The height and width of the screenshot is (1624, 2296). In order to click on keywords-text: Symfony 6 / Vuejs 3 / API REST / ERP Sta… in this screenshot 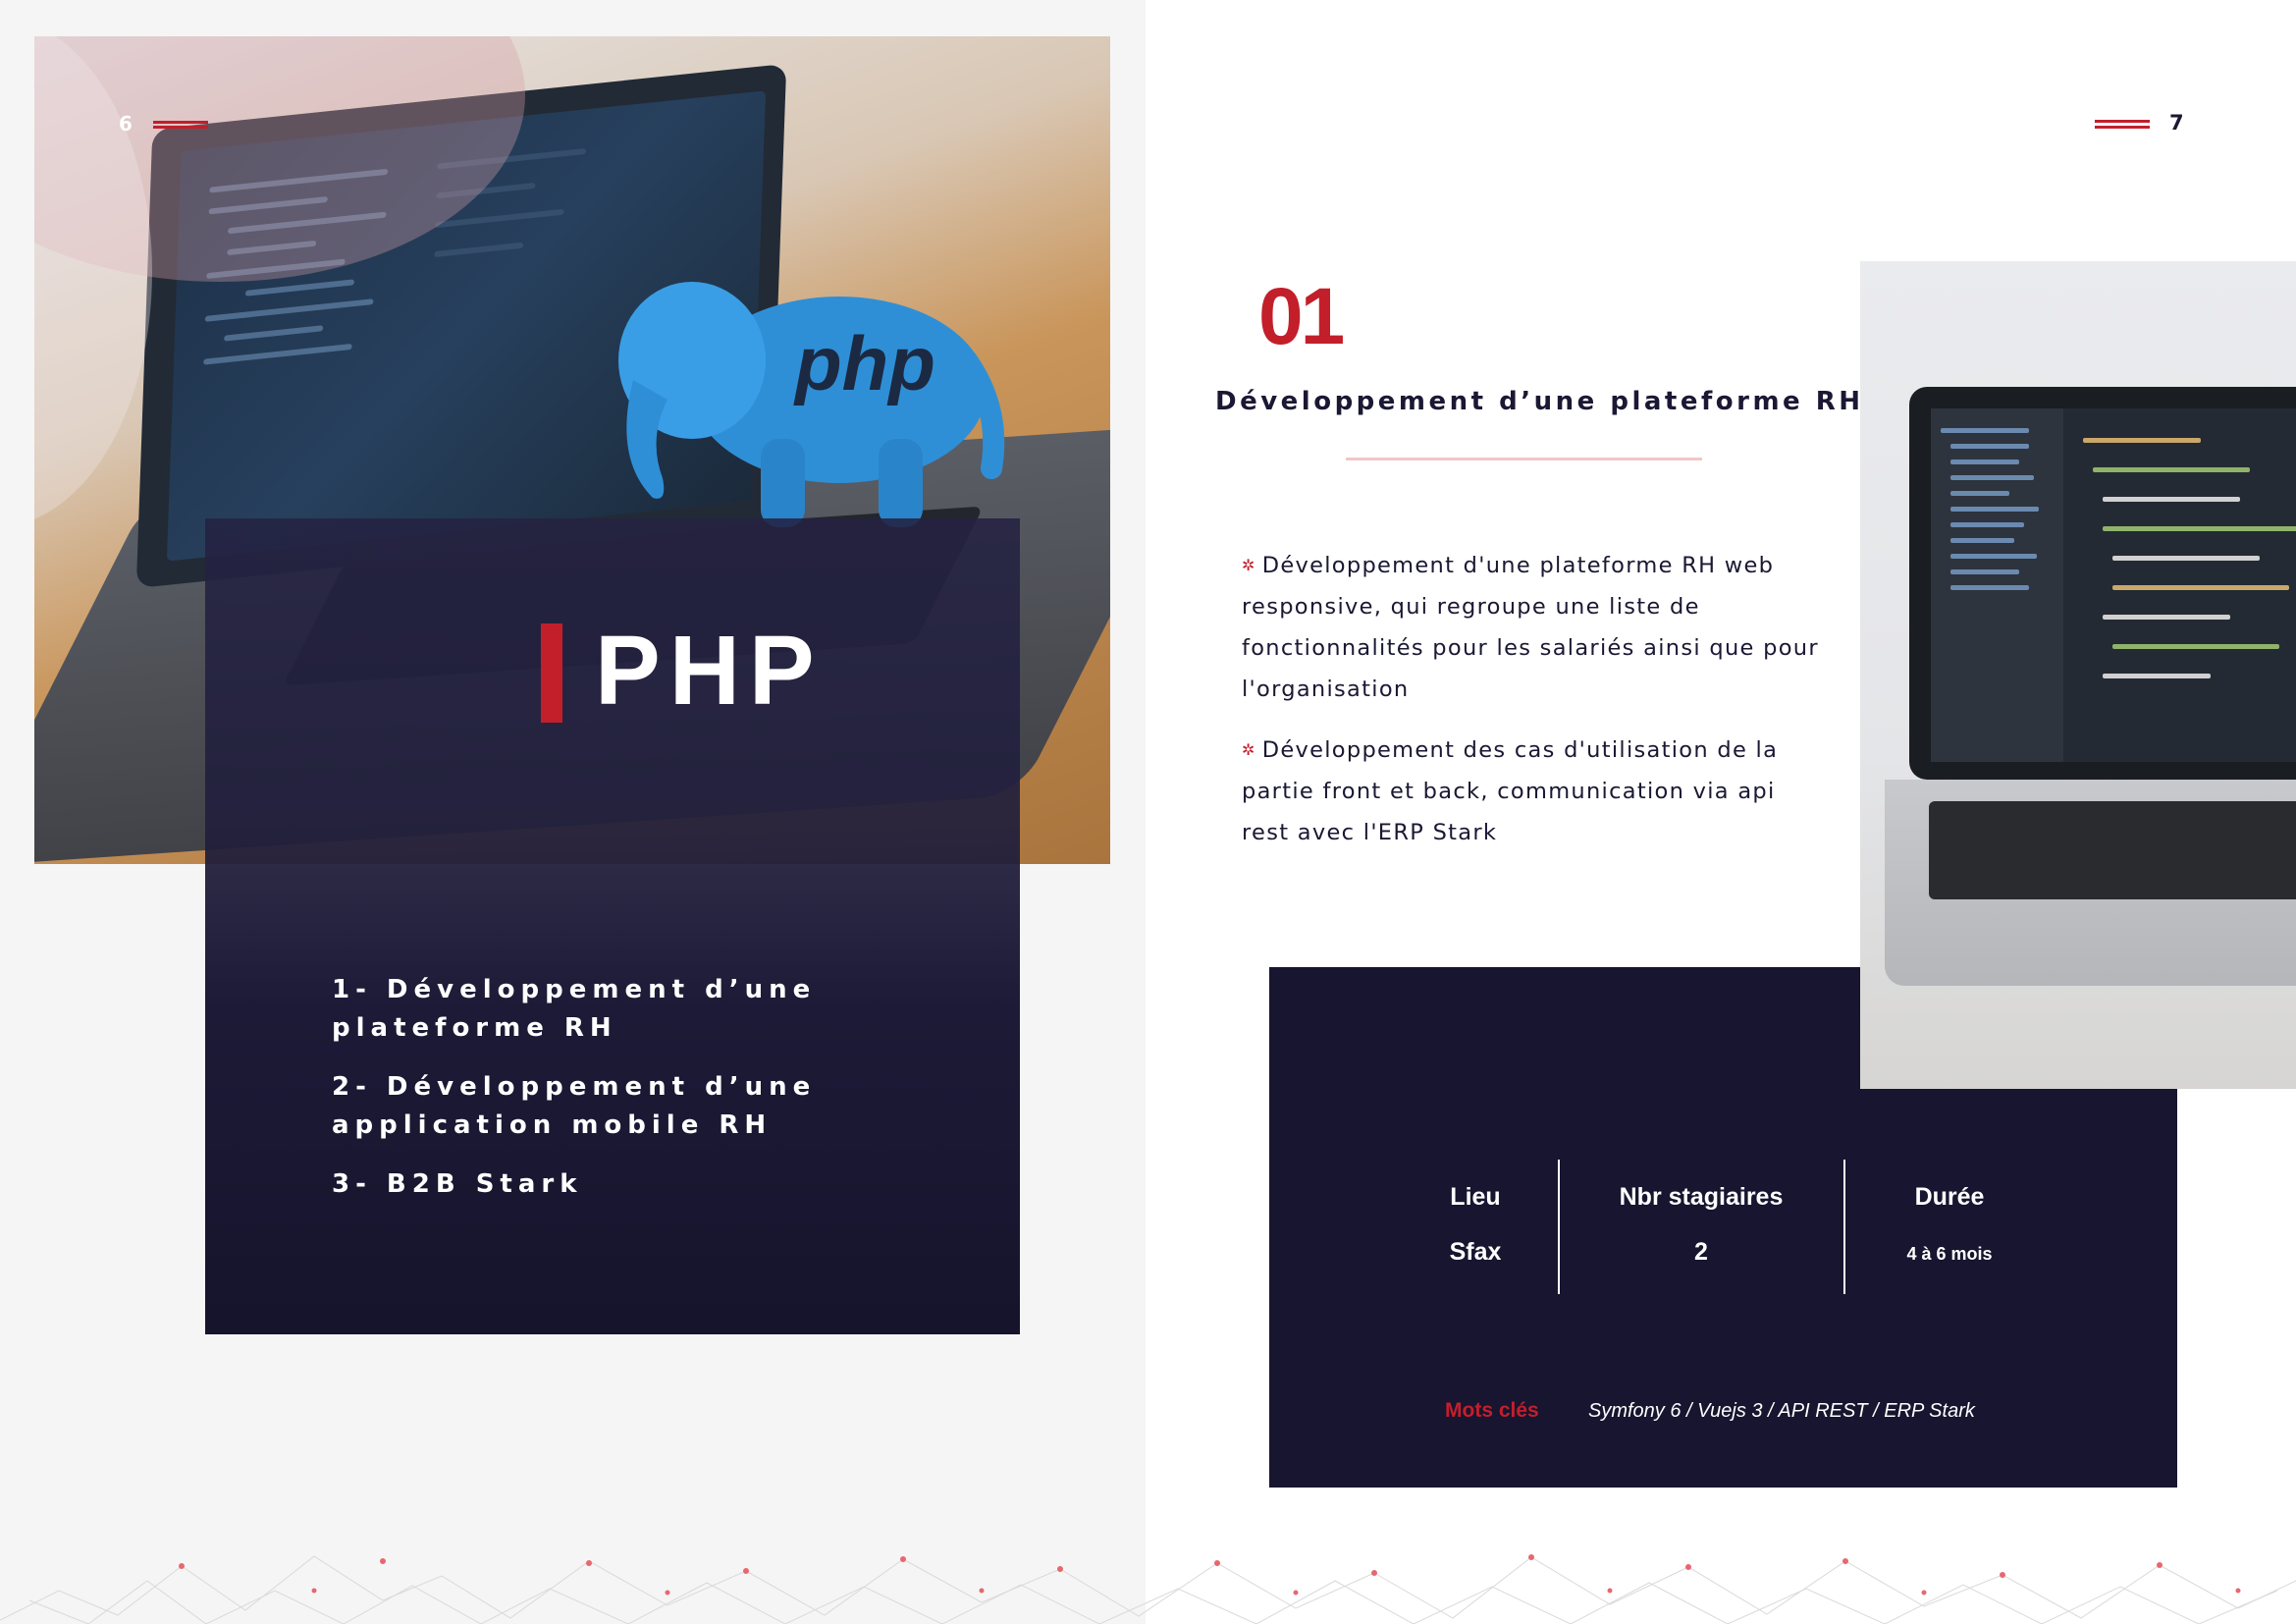, I will do `click(1781, 1411)`.